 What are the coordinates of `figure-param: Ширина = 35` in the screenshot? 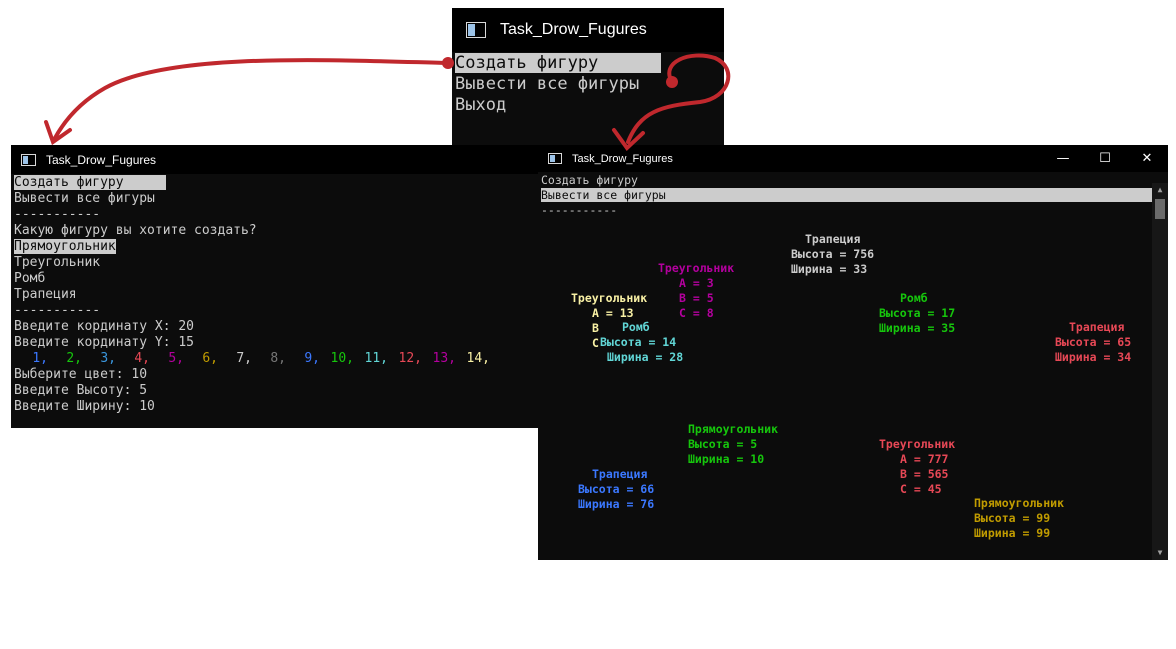 It's located at (917, 328).